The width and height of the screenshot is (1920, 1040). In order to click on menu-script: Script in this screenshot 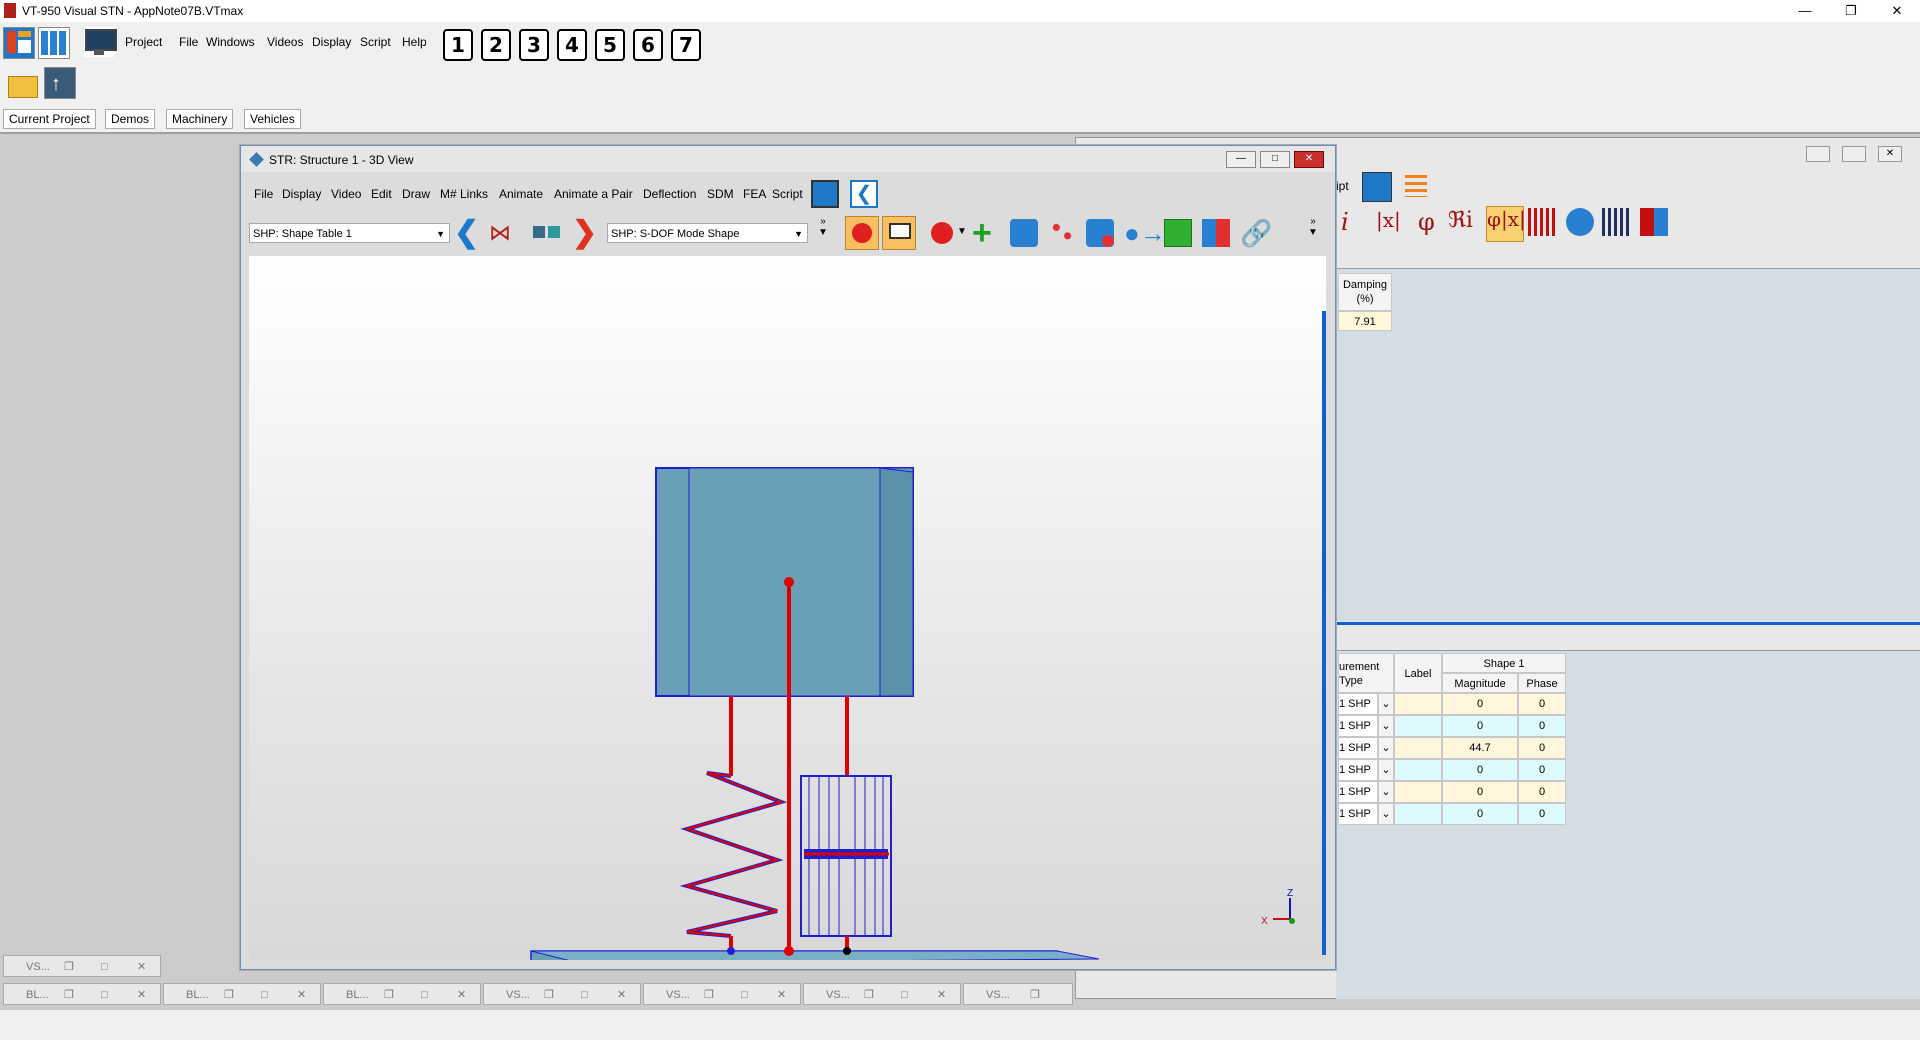, I will do `click(375, 42)`.